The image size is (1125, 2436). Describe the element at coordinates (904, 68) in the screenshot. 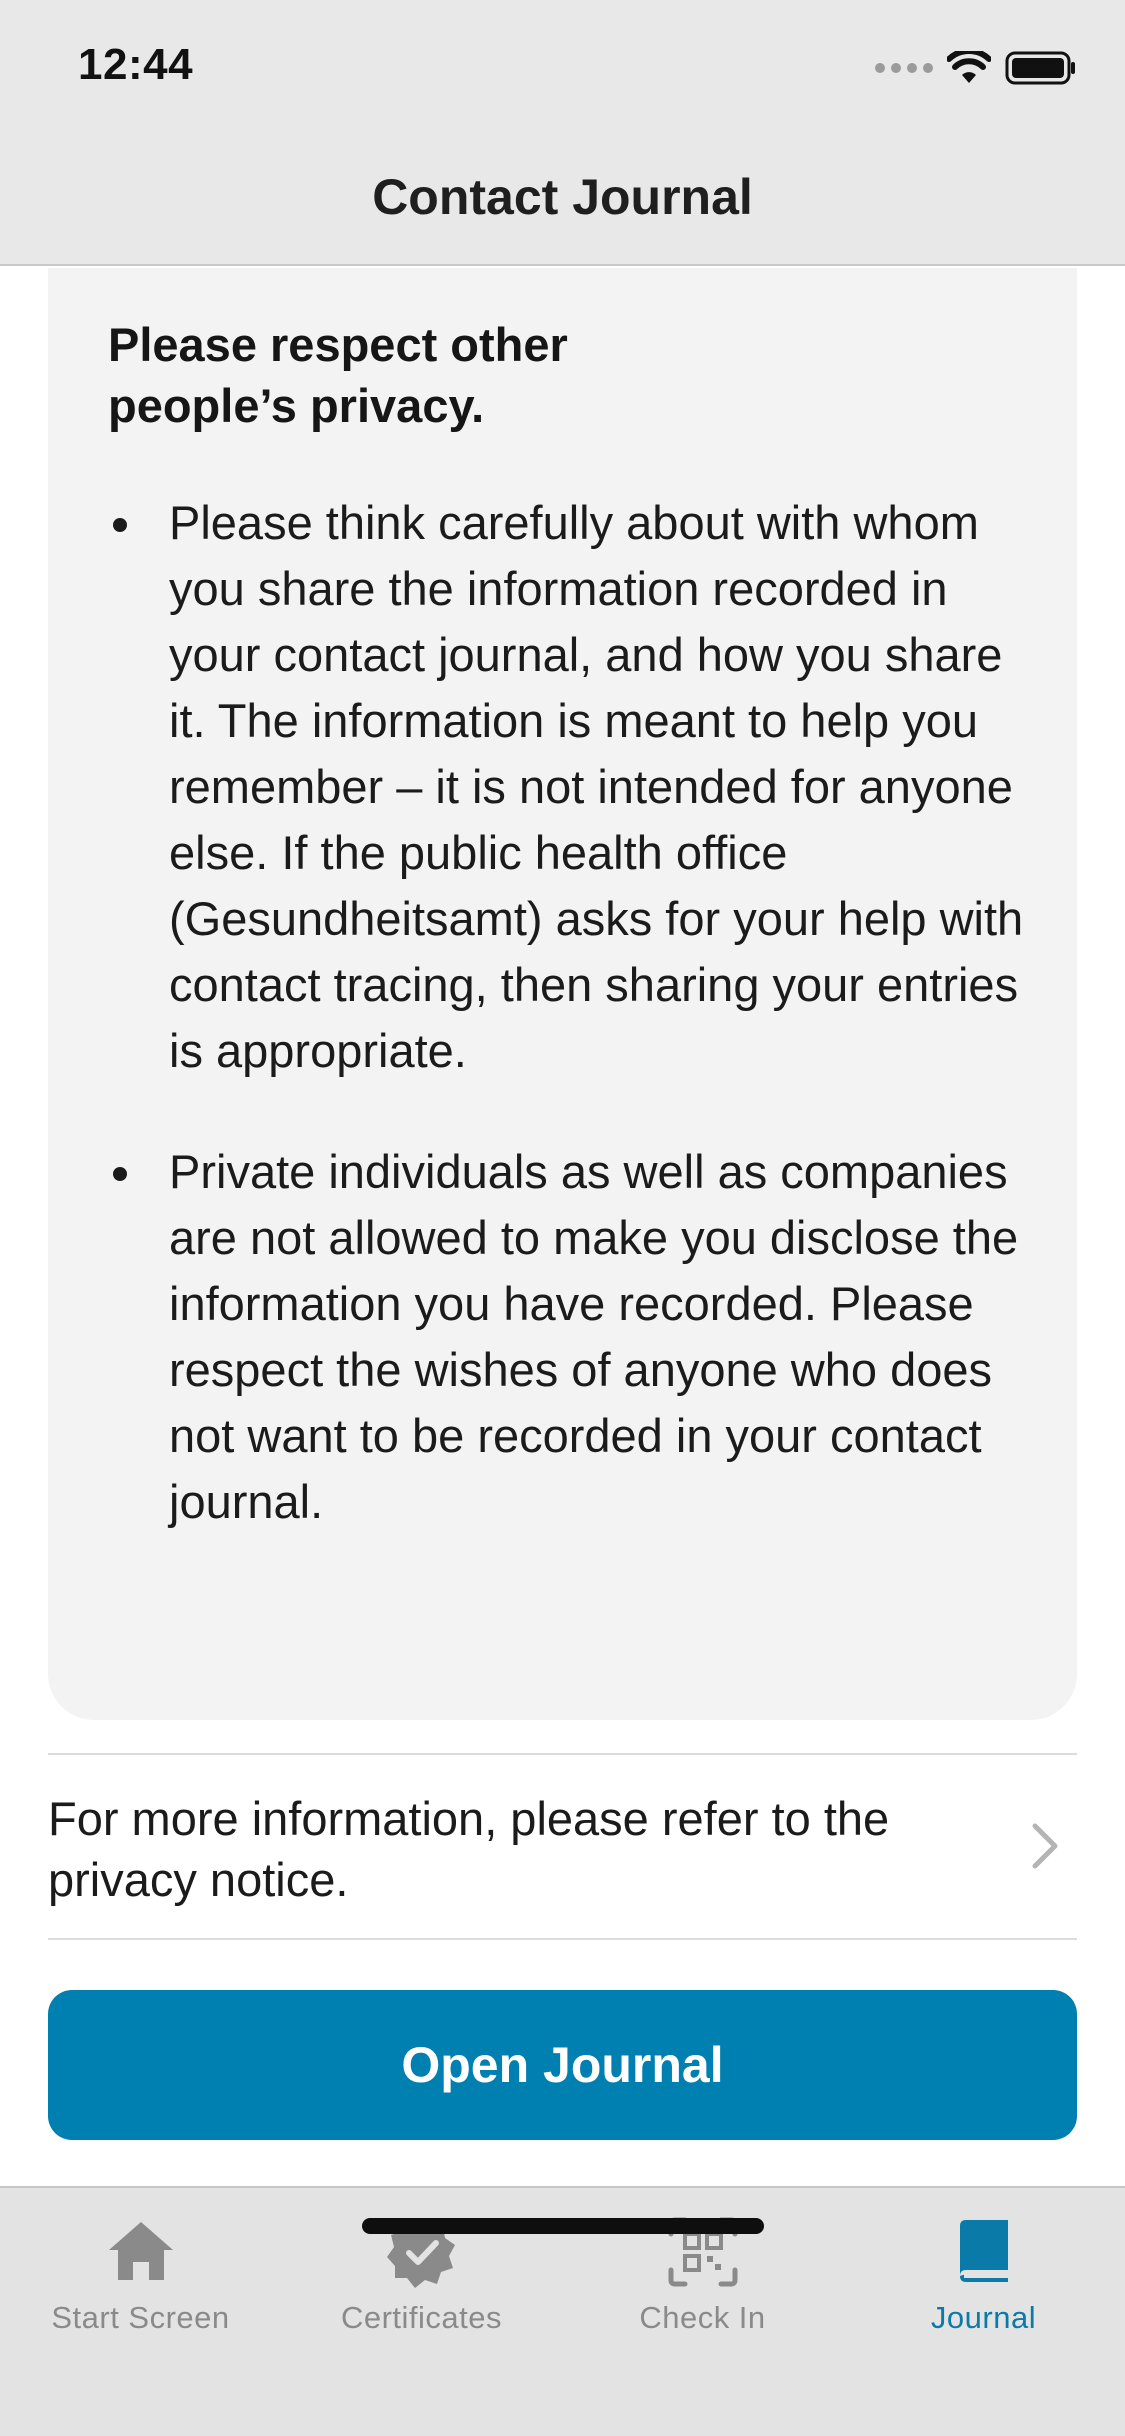

I see `cellular-signal-icon` at that location.